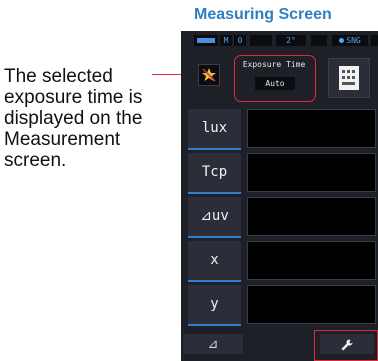 The height and width of the screenshot is (361, 378). I want to click on sng-dot-icon, so click(342, 40).